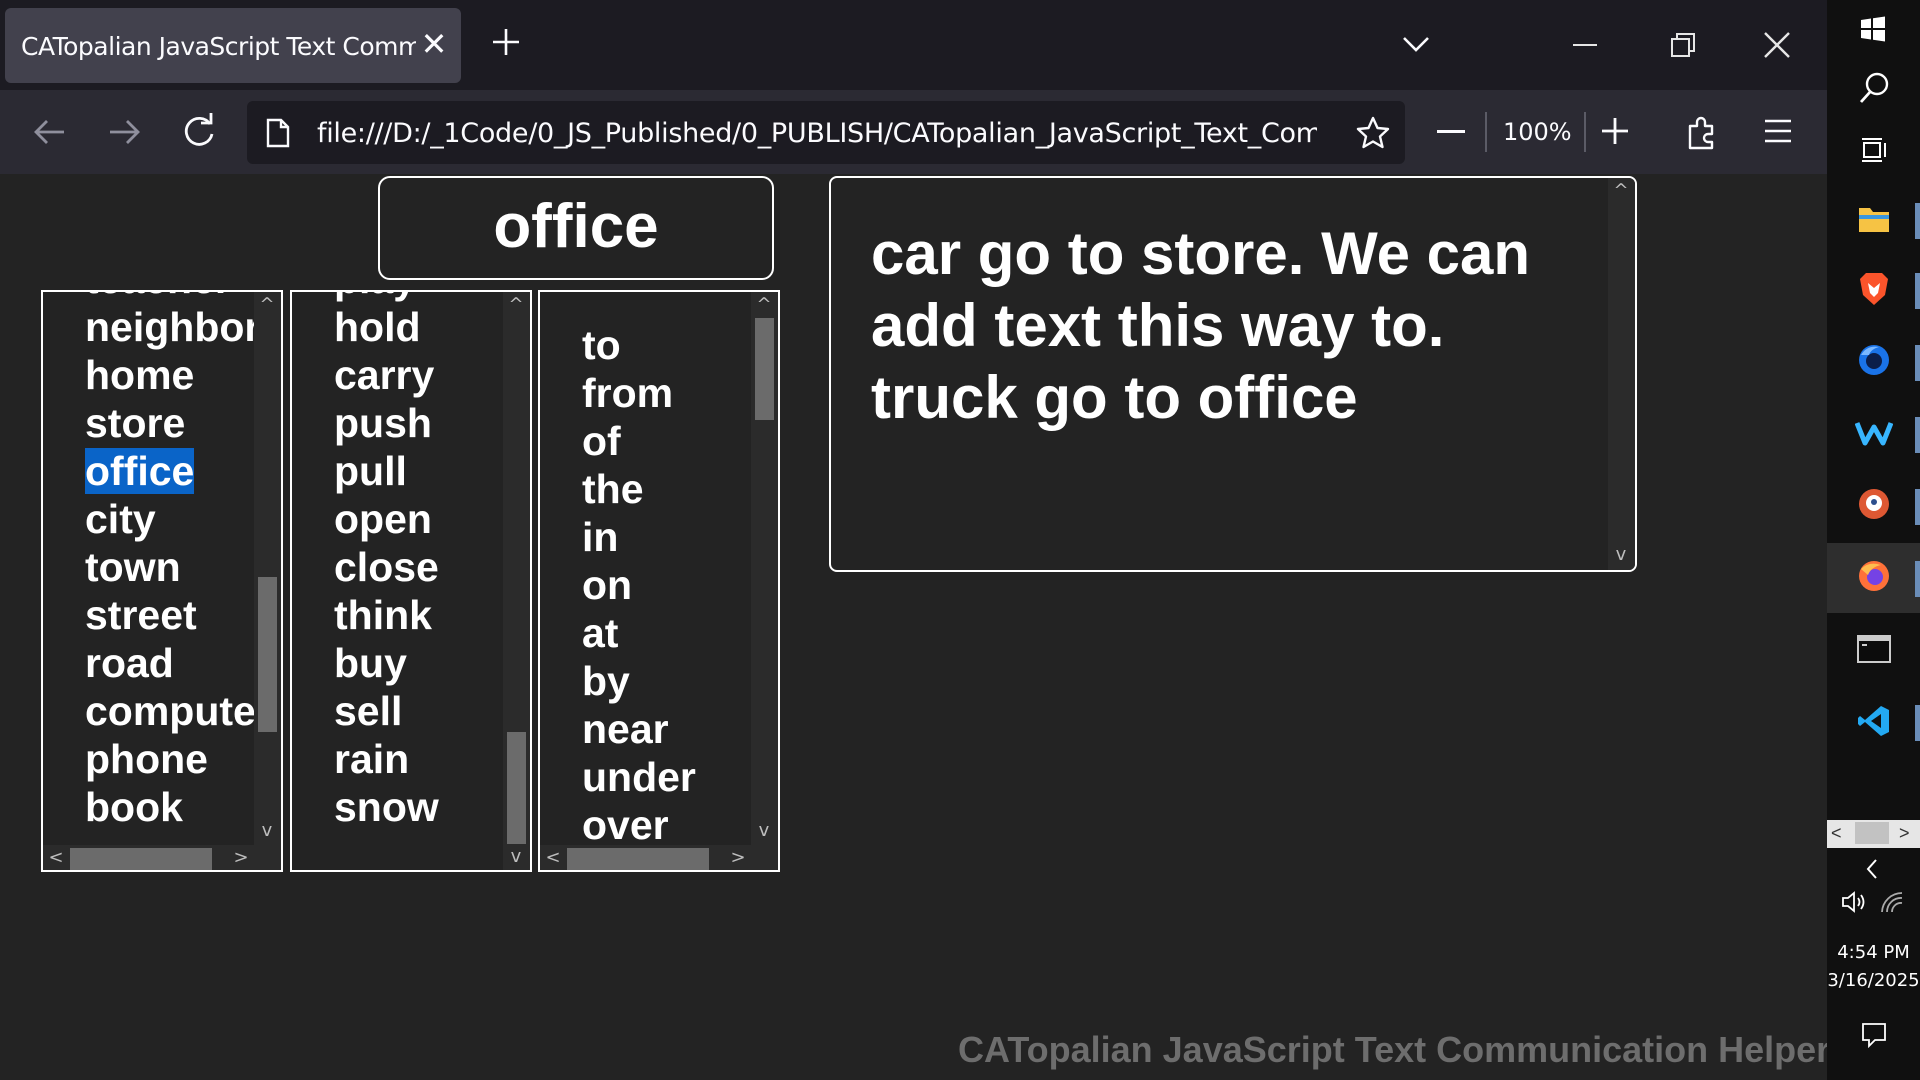 The image size is (1920, 1080). What do you see at coordinates (141, 859) in the screenshot?
I see `nouns-hscroll-thumb` at bounding box center [141, 859].